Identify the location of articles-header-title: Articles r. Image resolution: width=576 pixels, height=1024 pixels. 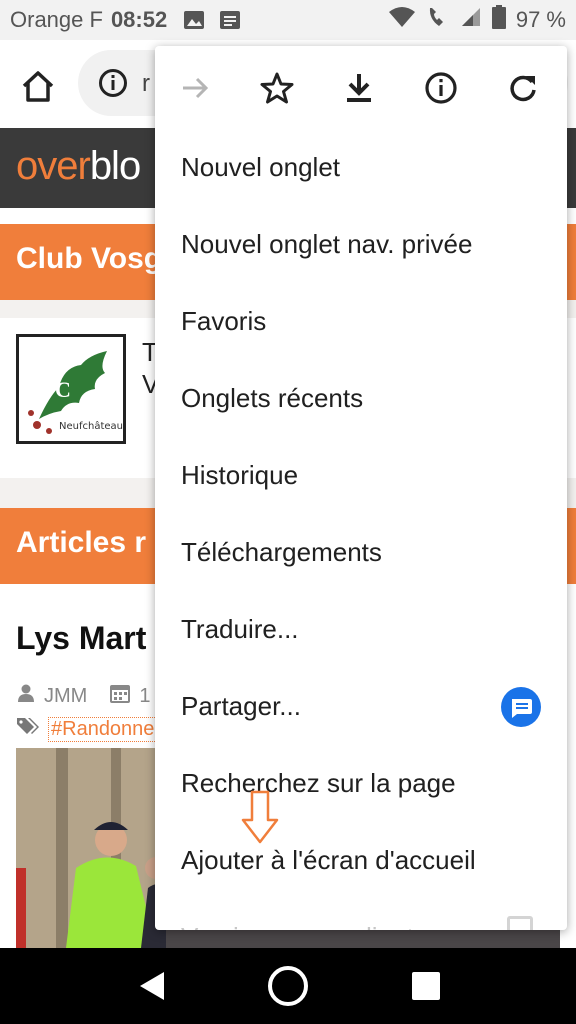
(81, 542).